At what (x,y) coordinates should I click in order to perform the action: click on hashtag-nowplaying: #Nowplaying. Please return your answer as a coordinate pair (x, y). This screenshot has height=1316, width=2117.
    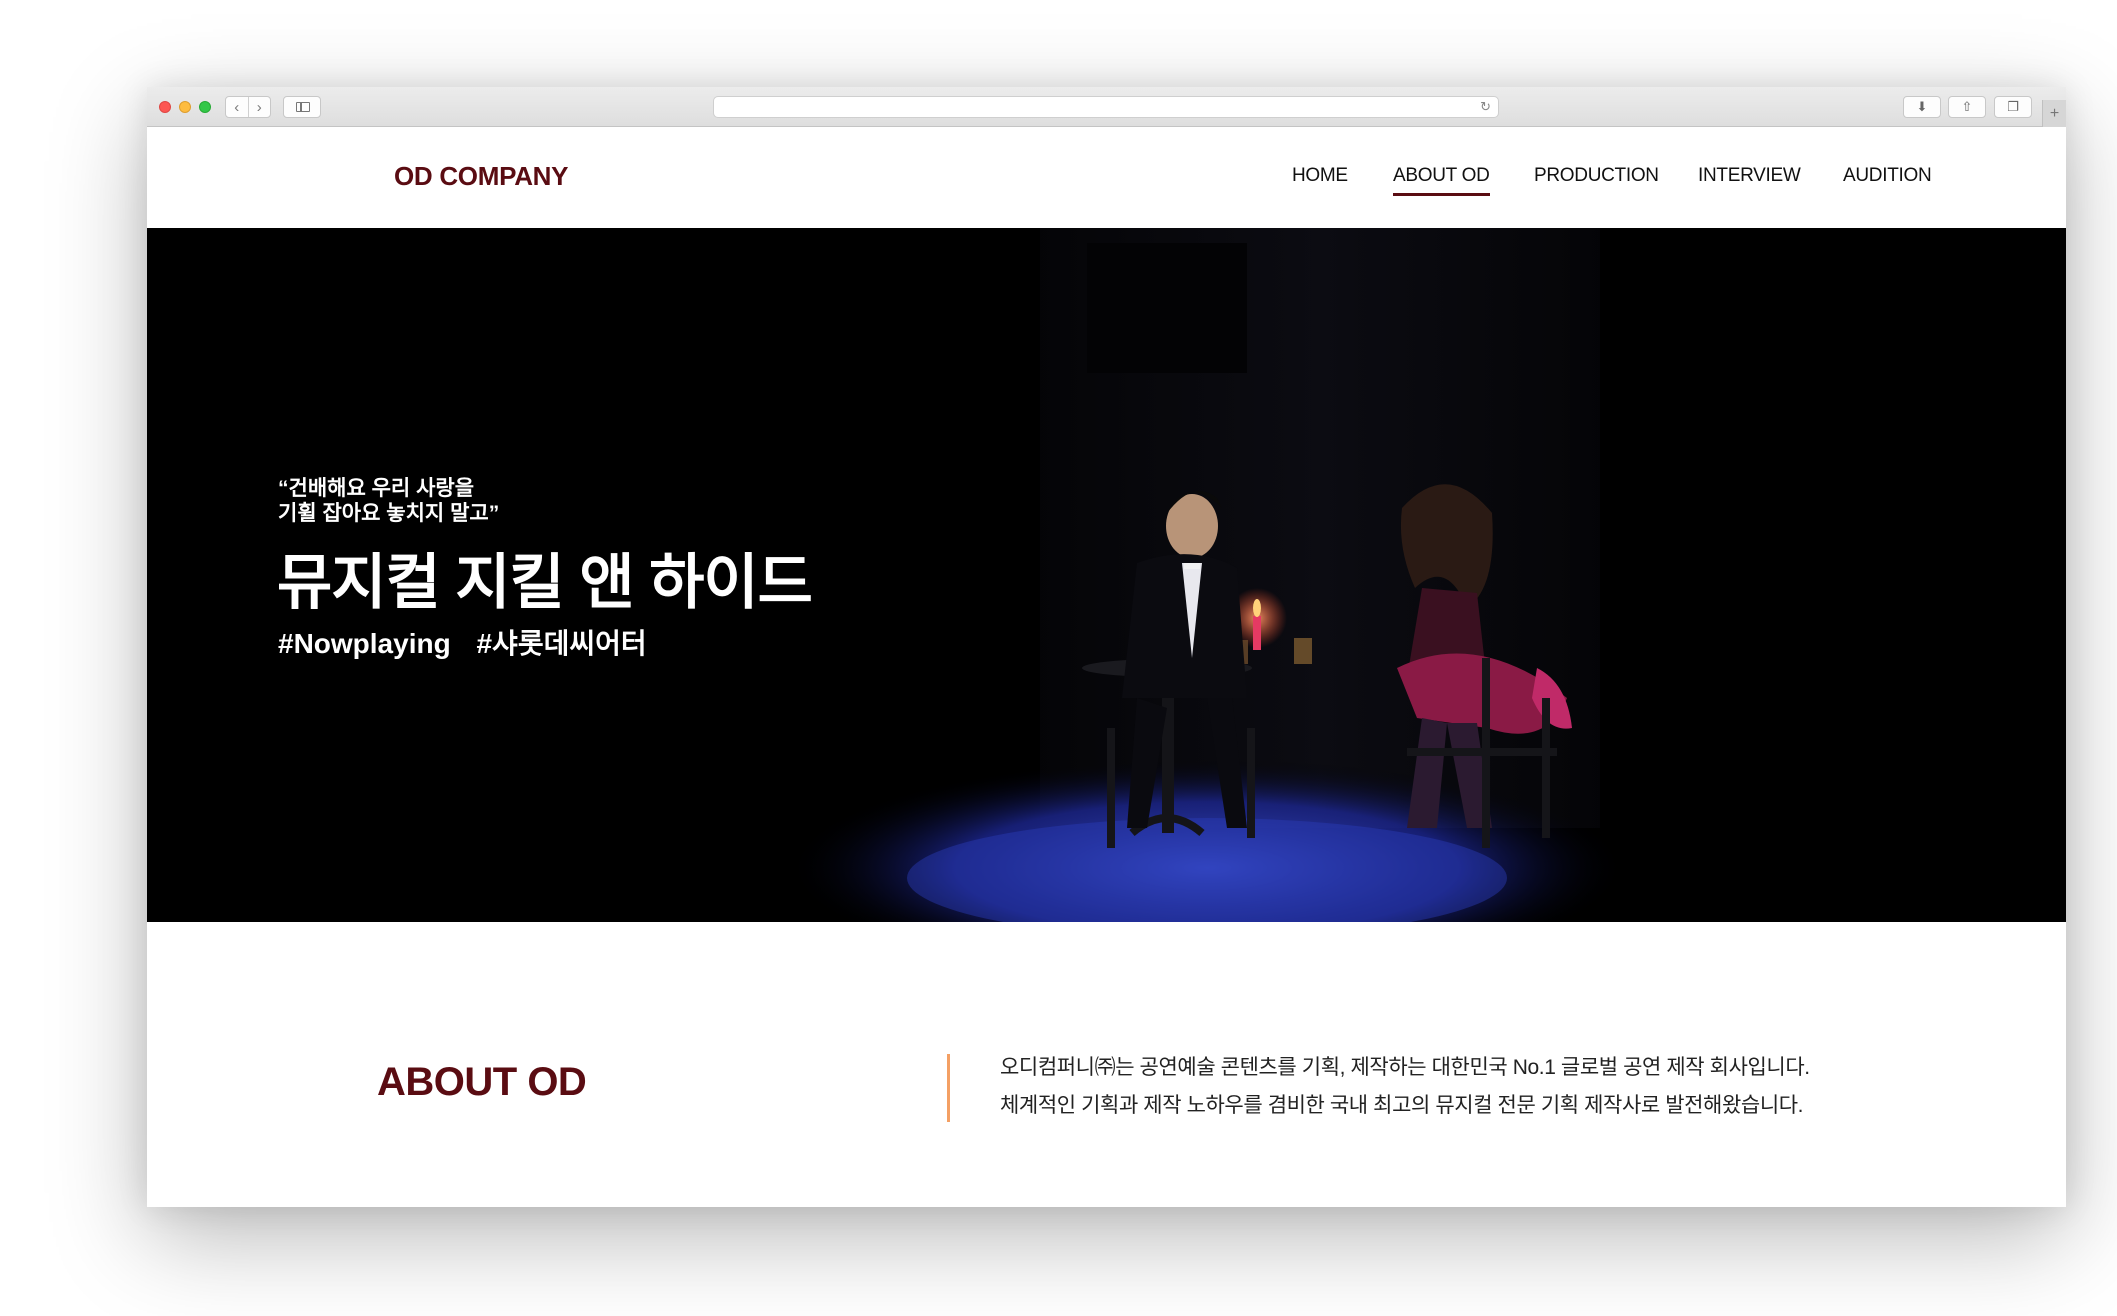
    Looking at the image, I should click on (364, 643).